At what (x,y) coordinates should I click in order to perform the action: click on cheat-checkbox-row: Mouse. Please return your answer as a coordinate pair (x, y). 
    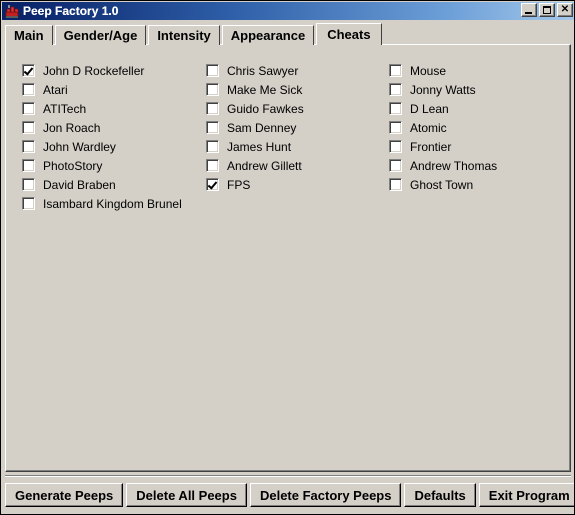
    Looking at the image, I should click on (479, 70).